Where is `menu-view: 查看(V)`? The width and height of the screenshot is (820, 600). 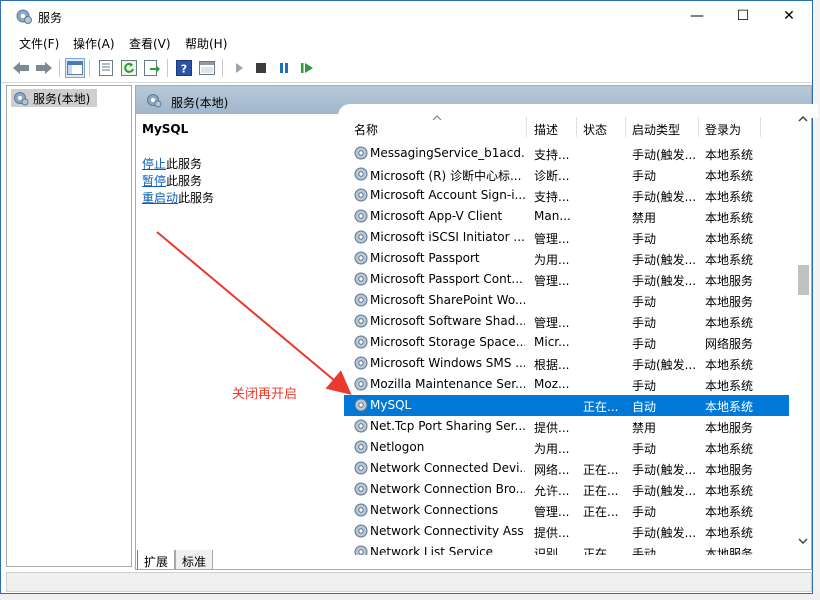
menu-view: 查看(V) is located at coordinates (150, 43).